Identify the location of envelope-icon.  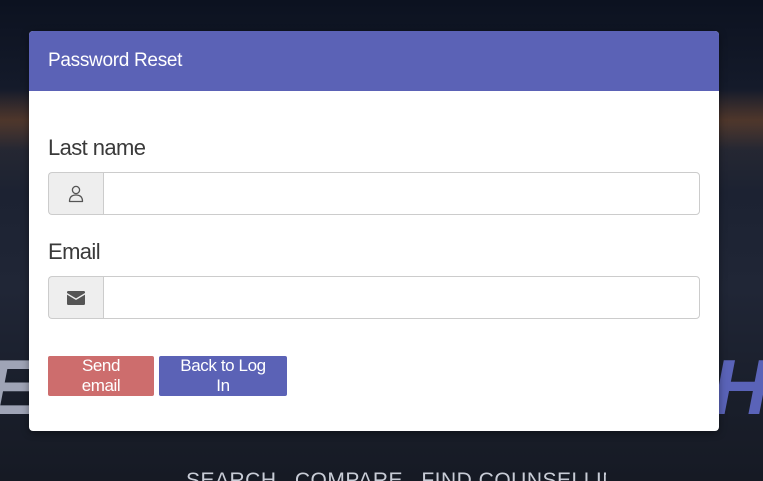
(75, 297).